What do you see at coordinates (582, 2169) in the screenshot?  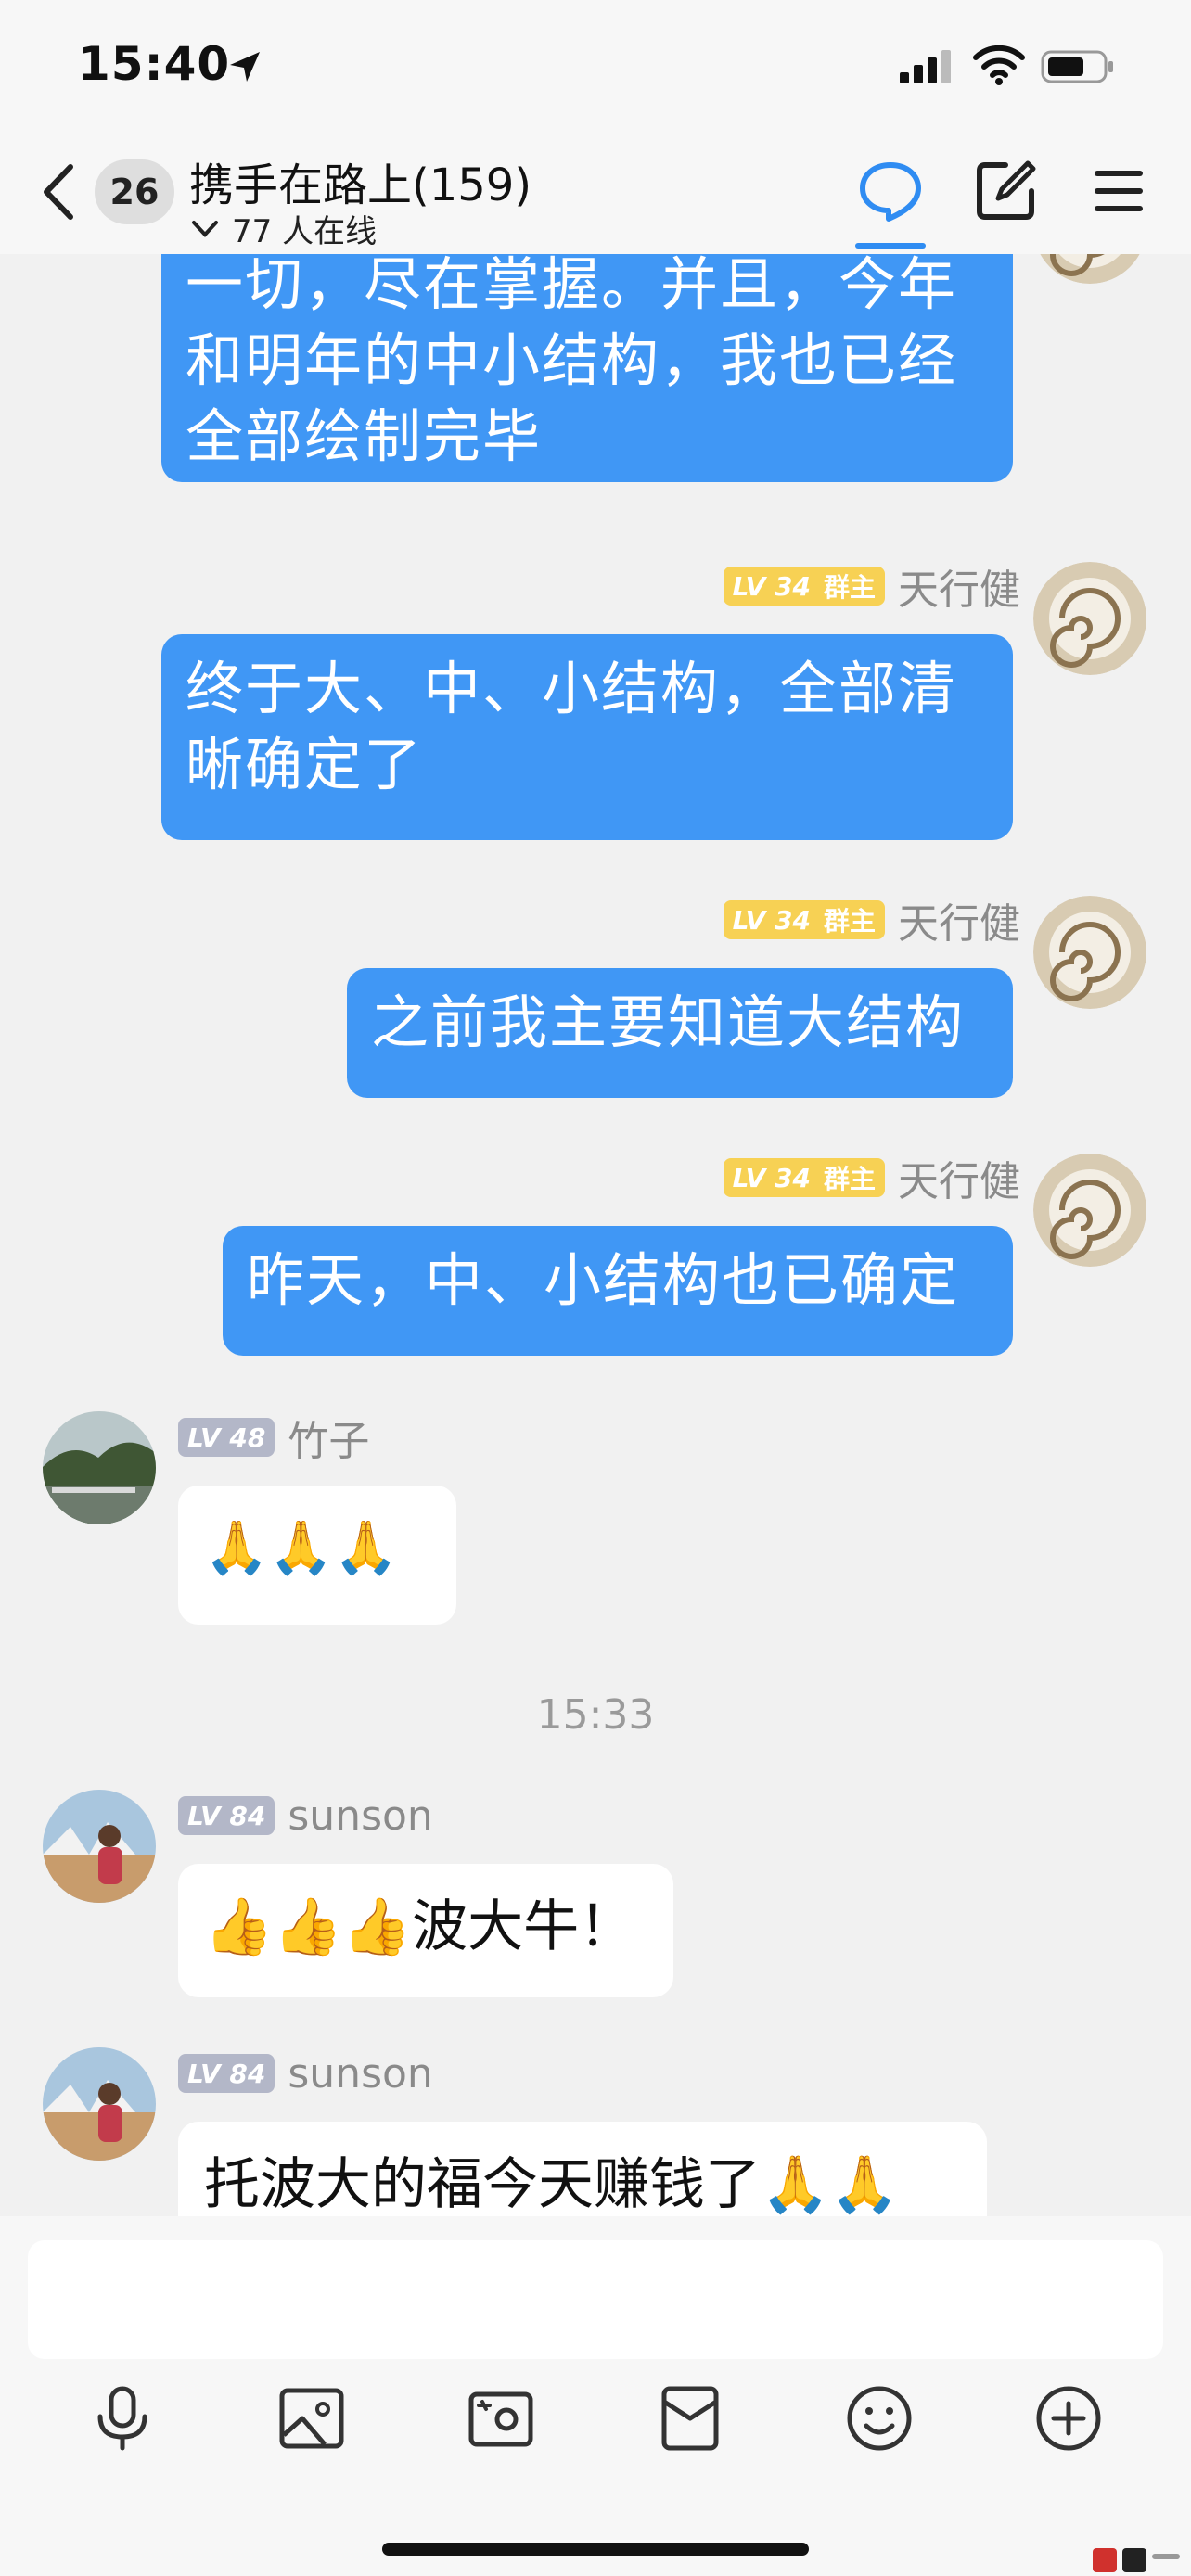 I see `message-bubble-other: 托波大的福今天赚钱了🙏🙏` at bounding box center [582, 2169].